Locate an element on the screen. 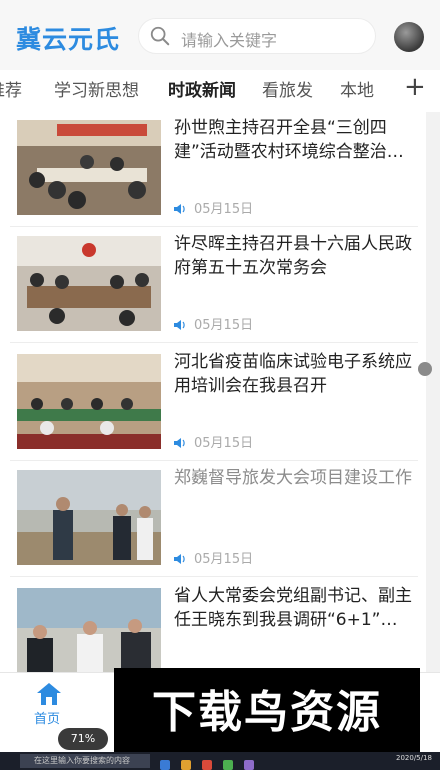 The height and width of the screenshot is (774, 440). app-header: 冀云元氏 请输入关键字 is located at coordinates (220, 35).